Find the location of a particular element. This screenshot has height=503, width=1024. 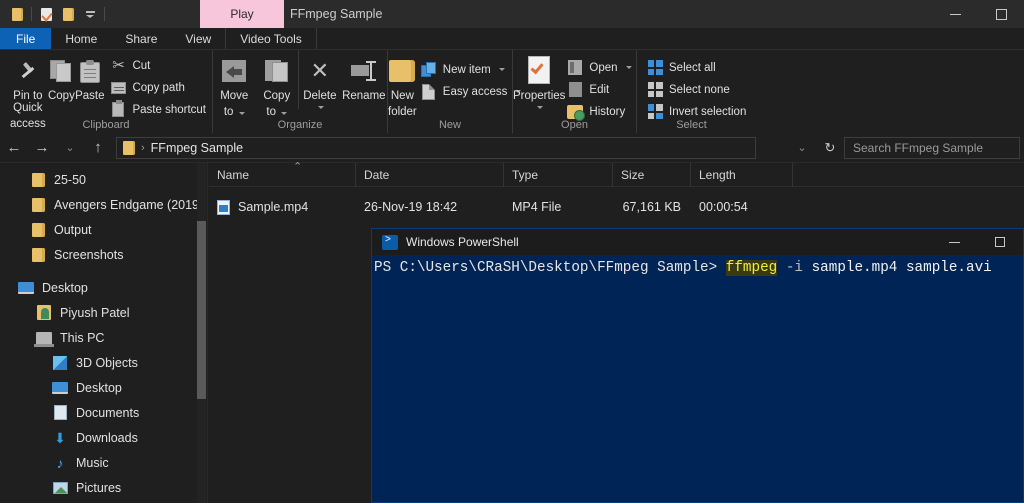

file-length-cell: 00:00:54 is located at coordinates (723, 207).